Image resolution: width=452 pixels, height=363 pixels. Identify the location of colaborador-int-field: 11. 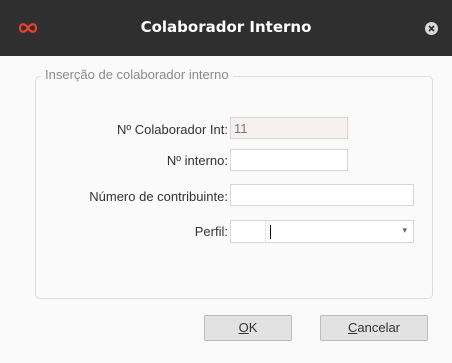
(289, 128).